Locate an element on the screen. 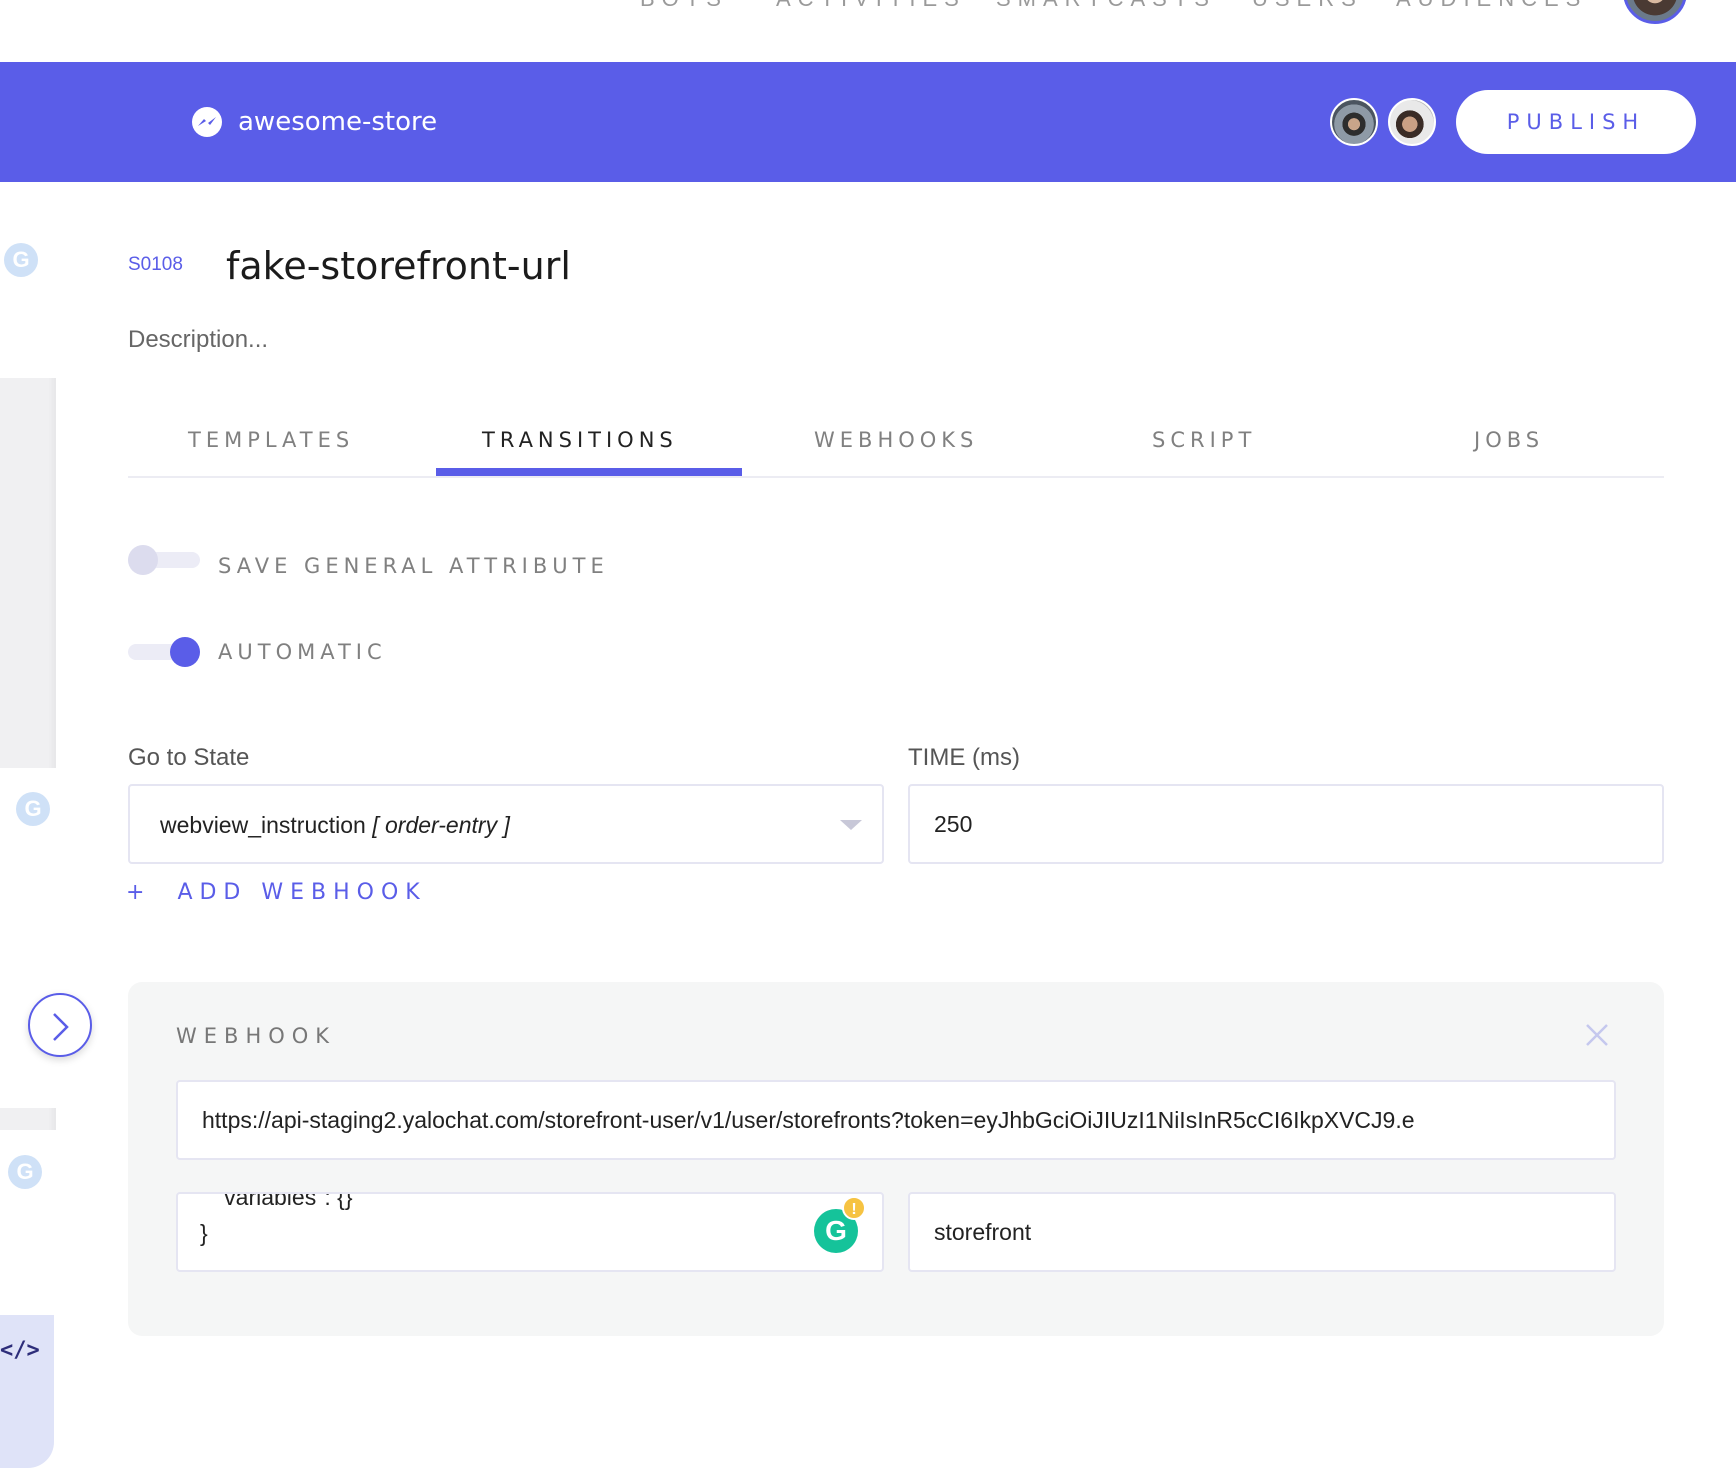 This screenshot has height=1470, width=1736. nav-bots: BOTS is located at coordinates (684, 6).